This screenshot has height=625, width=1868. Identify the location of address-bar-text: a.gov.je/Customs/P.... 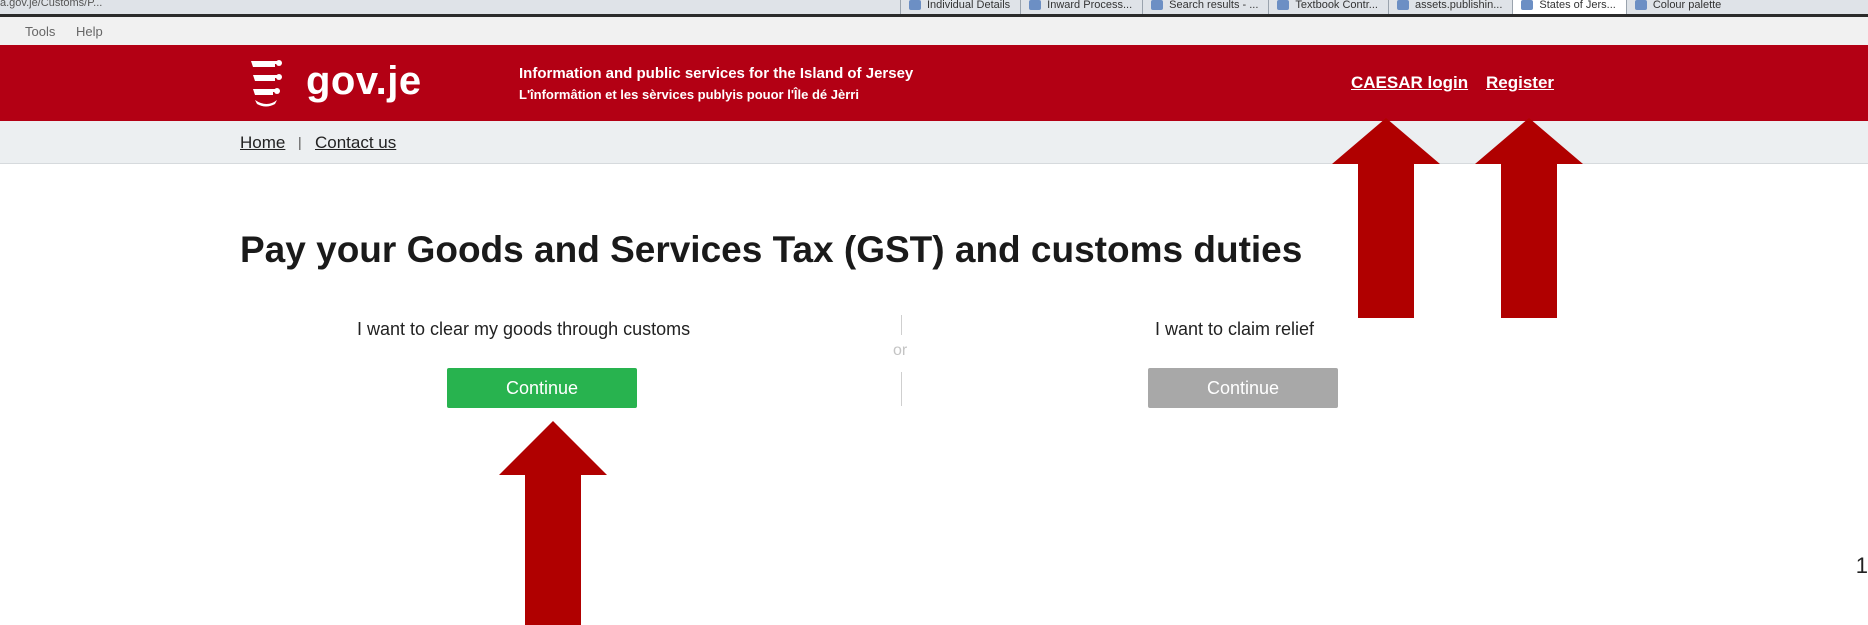
(51, 4).